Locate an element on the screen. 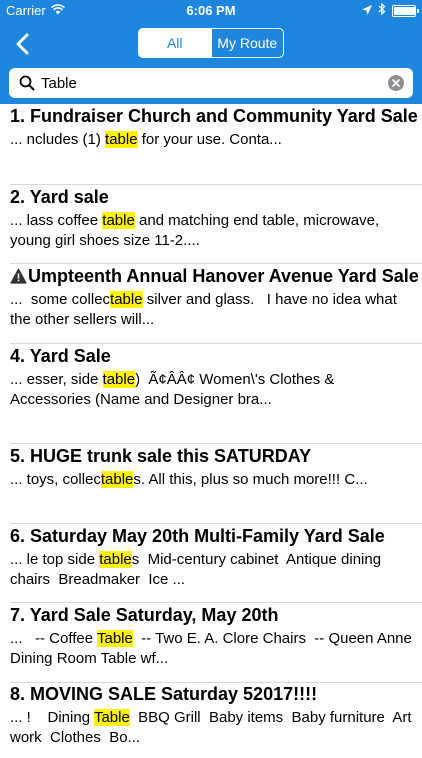 This screenshot has height=758, width=422. snippet-text: ... -- Coffee is located at coordinates (53, 638).